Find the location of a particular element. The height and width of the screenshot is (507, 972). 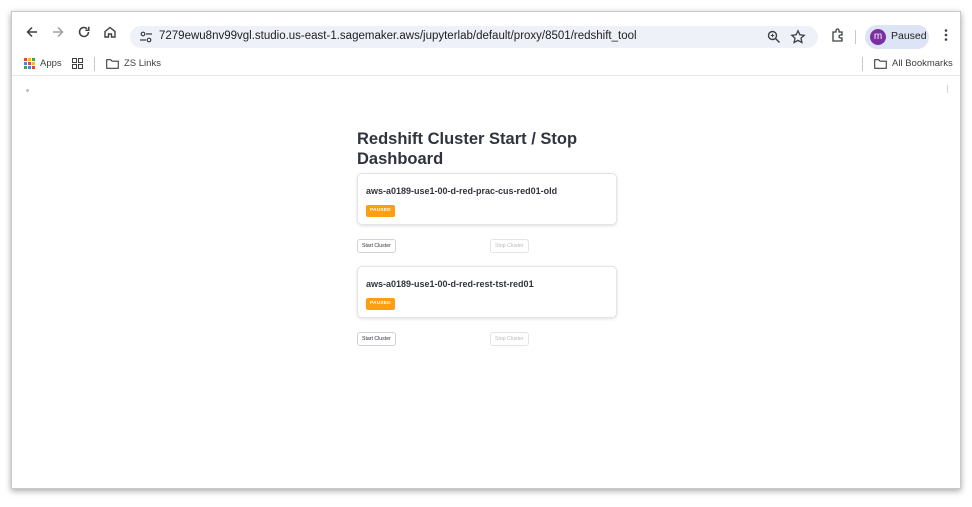

bookmarks-divider-right is located at coordinates (862, 64).